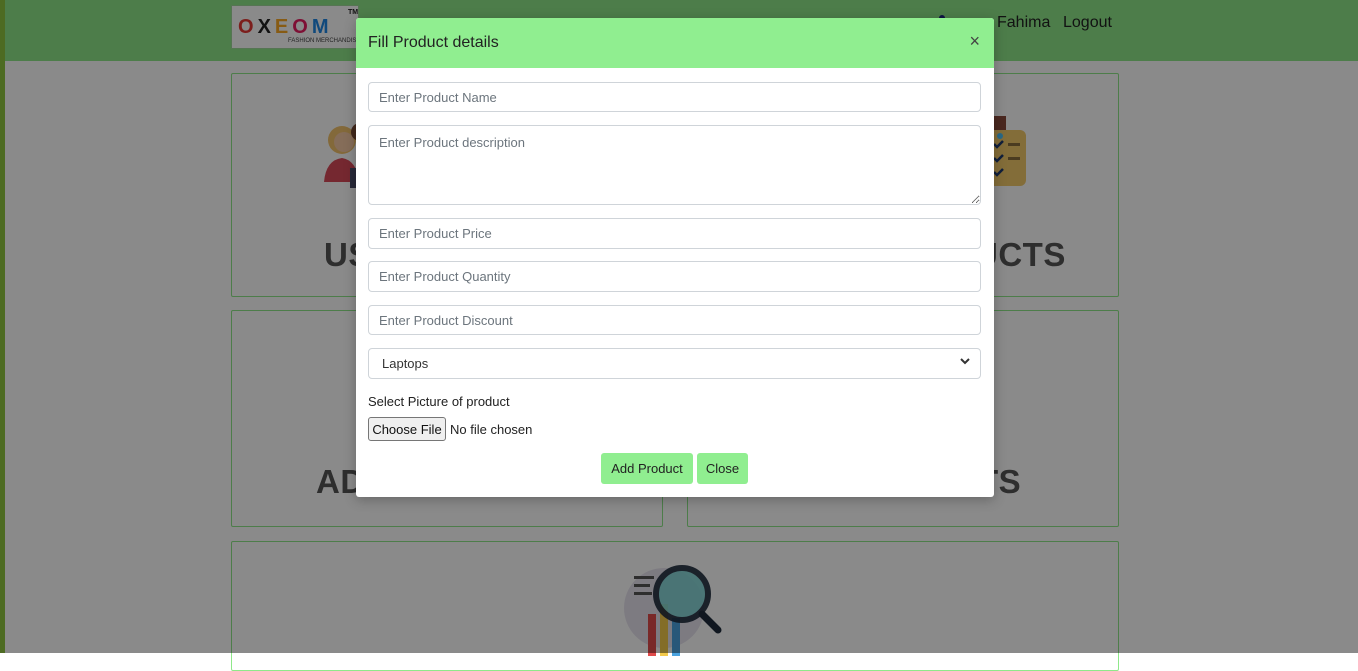 This screenshot has width=1358, height=671. Describe the element at coordinates (674, 233) in the screenshot. I see `product-price-input` at that location.